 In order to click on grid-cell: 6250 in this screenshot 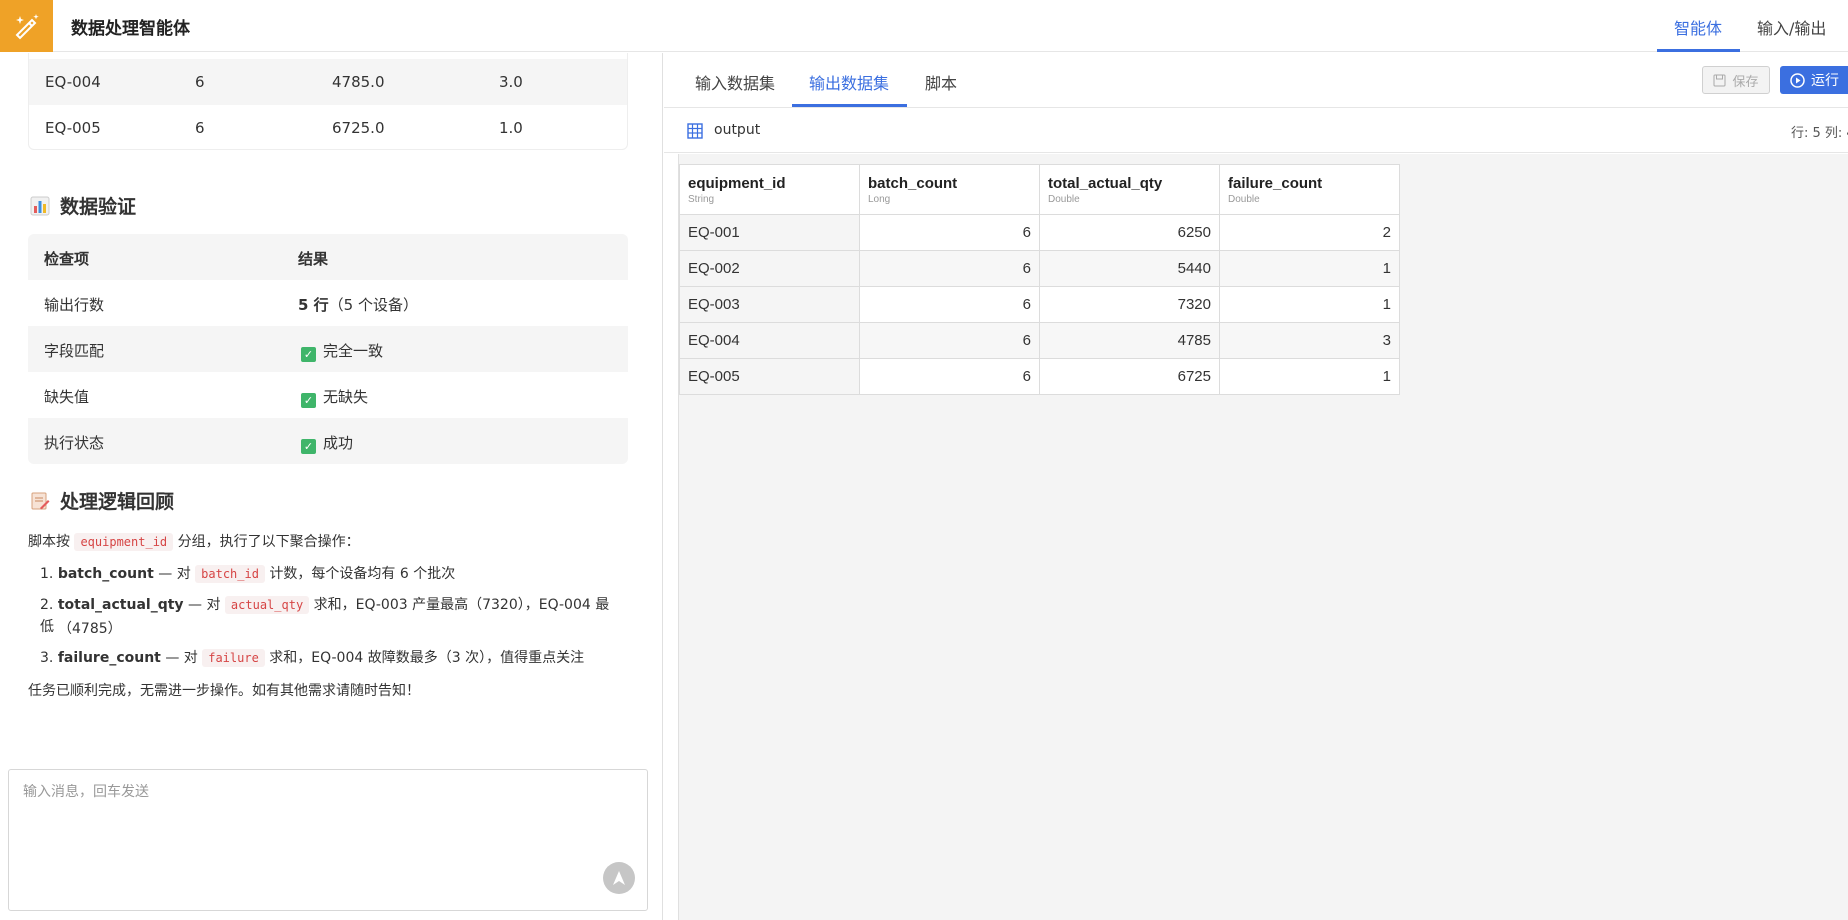, I will do `click(1129, 232)`.